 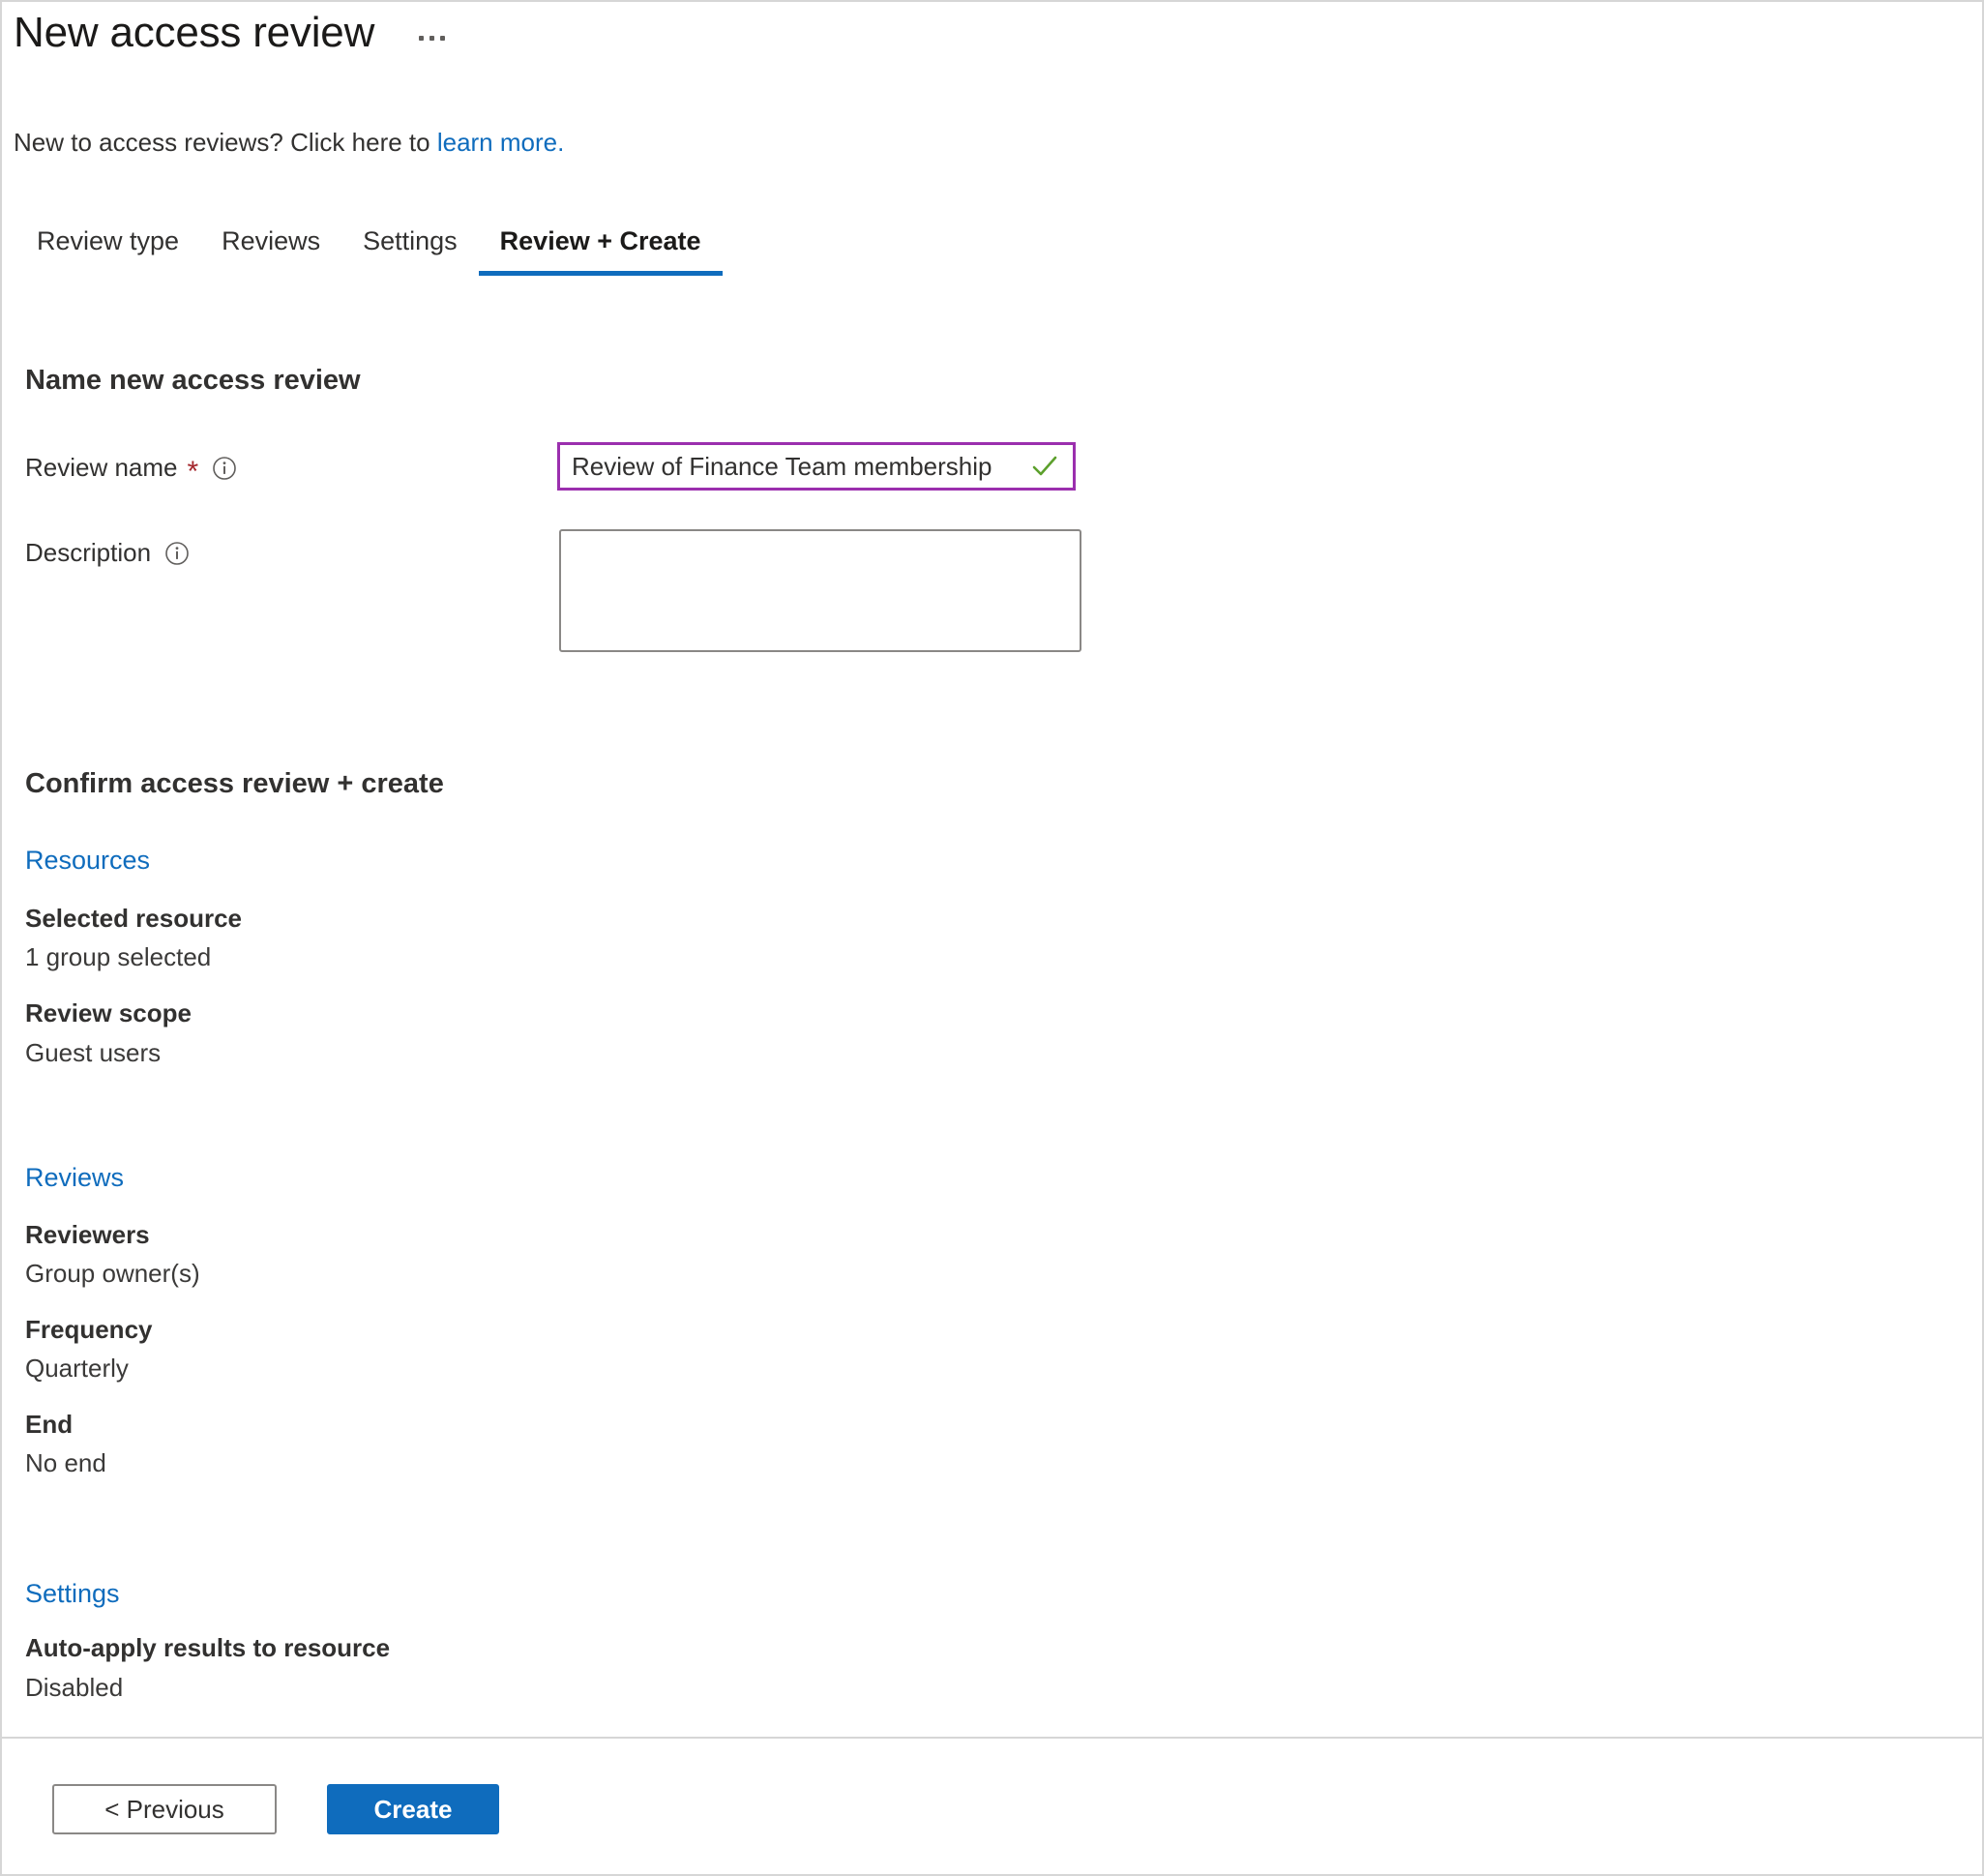 What do you see at coordinates (992, 1738) in the screenshot?
I see `footer-divider` at bounding box center [992, 1738].